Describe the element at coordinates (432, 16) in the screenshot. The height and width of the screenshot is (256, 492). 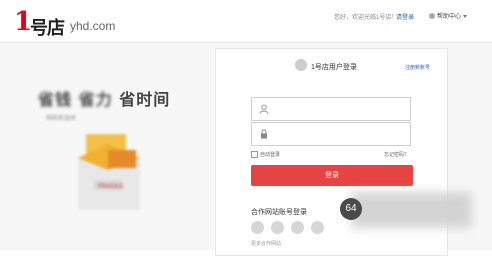
I see `help-icon` at that location.